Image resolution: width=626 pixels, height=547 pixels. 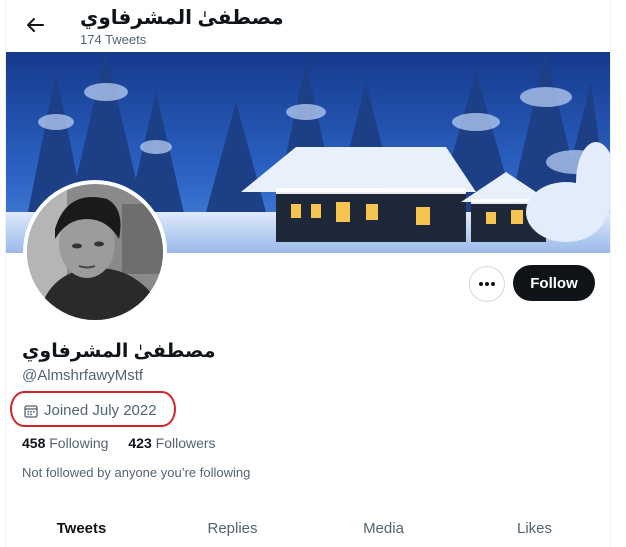 I want to click on following-count: 458, so click(x=34, y=443).